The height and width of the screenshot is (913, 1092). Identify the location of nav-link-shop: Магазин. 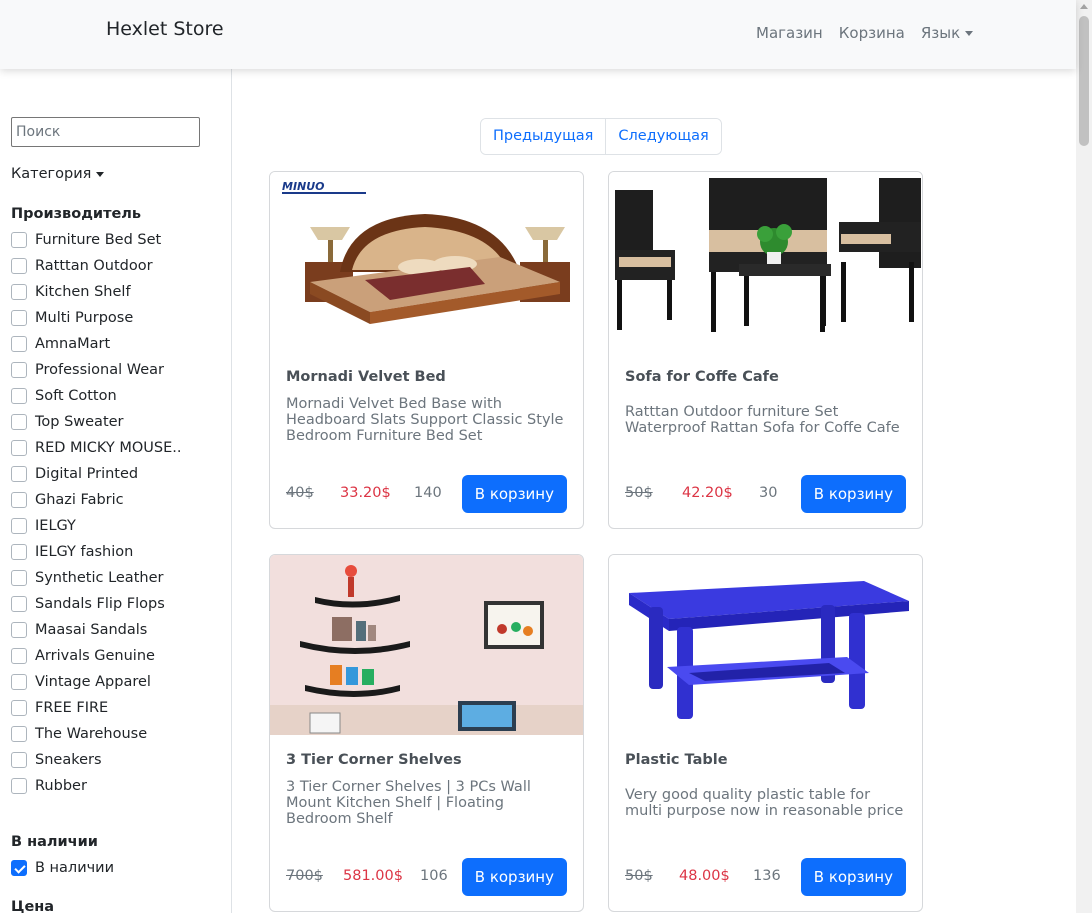
(789, 33).